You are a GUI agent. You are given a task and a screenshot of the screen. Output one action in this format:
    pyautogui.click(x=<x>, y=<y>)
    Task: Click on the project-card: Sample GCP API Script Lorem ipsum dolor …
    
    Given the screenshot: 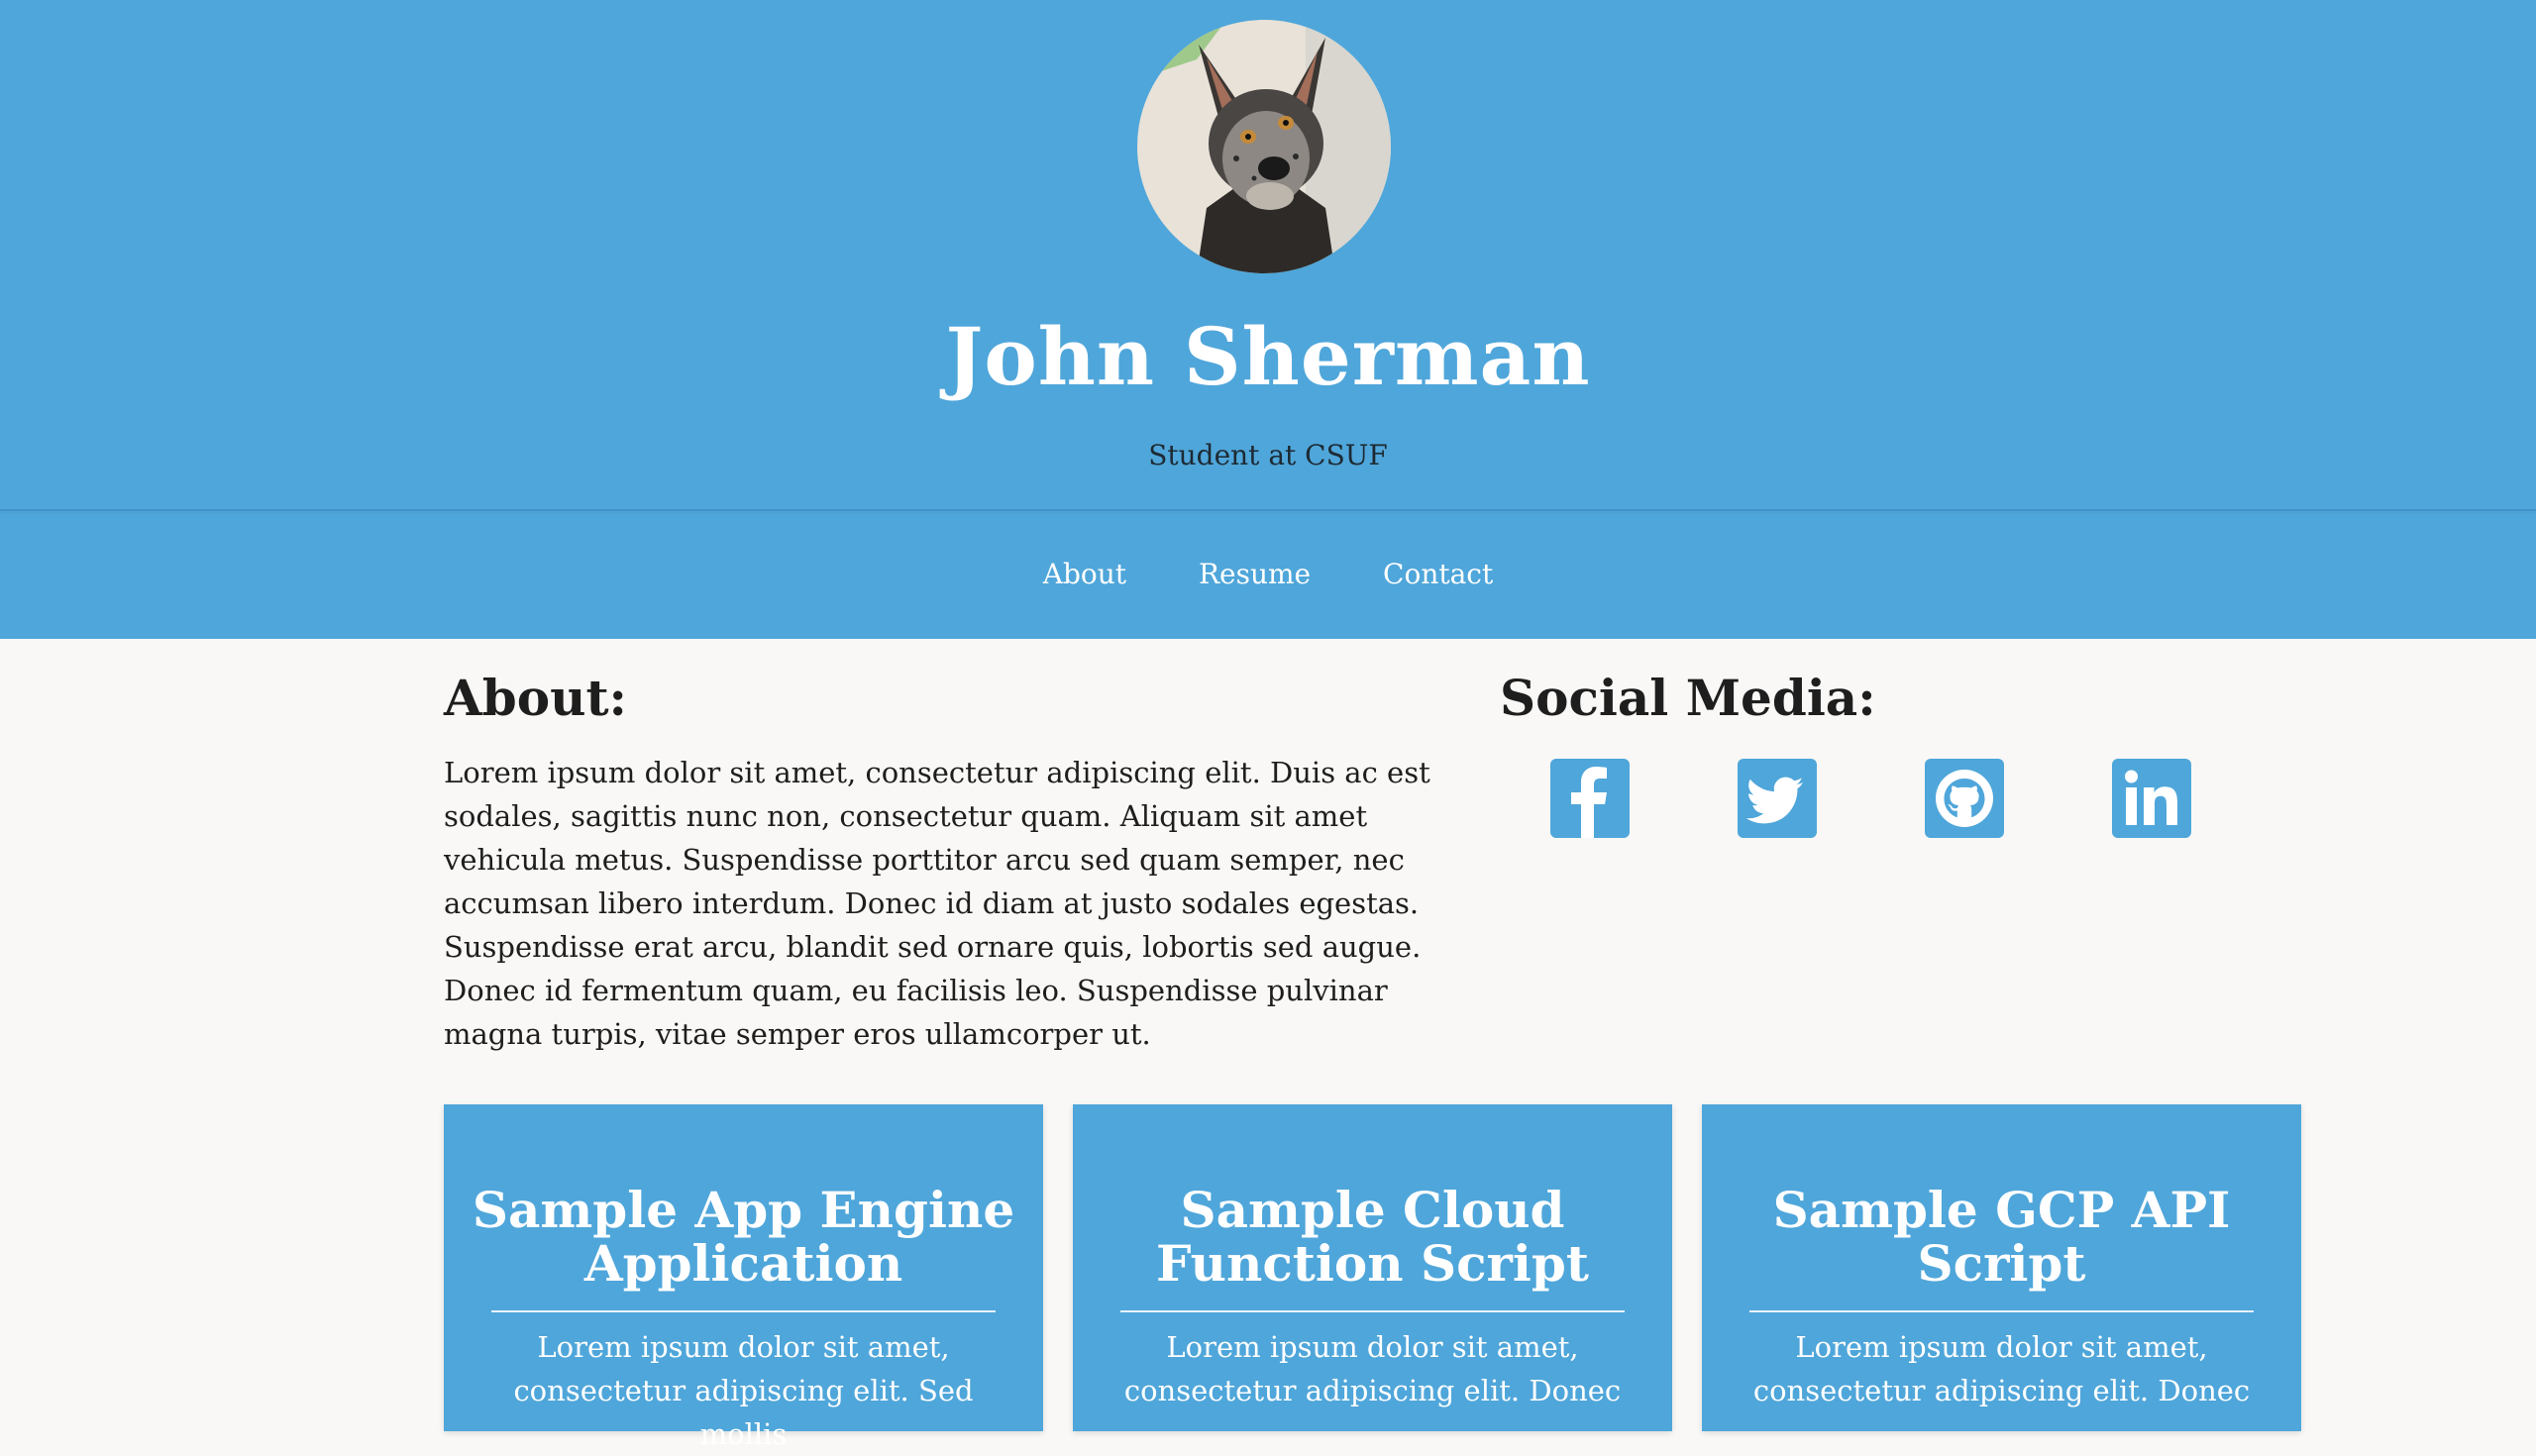 What is the action you would take?
    pyautogui.click(x=2001, y=1267)
    